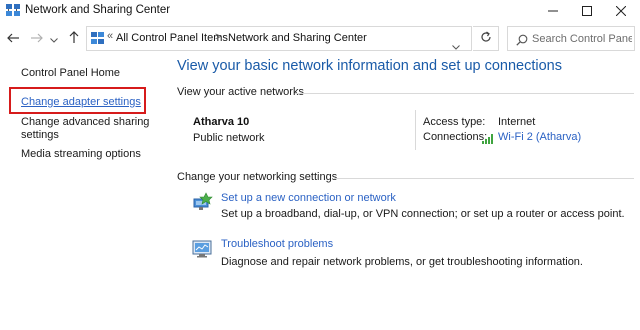 Image resolution: width=640 pixels, height=330 pixels. Describe the element at coordinates (522, 39) in the screenshot. I see `search-icon` at that location.